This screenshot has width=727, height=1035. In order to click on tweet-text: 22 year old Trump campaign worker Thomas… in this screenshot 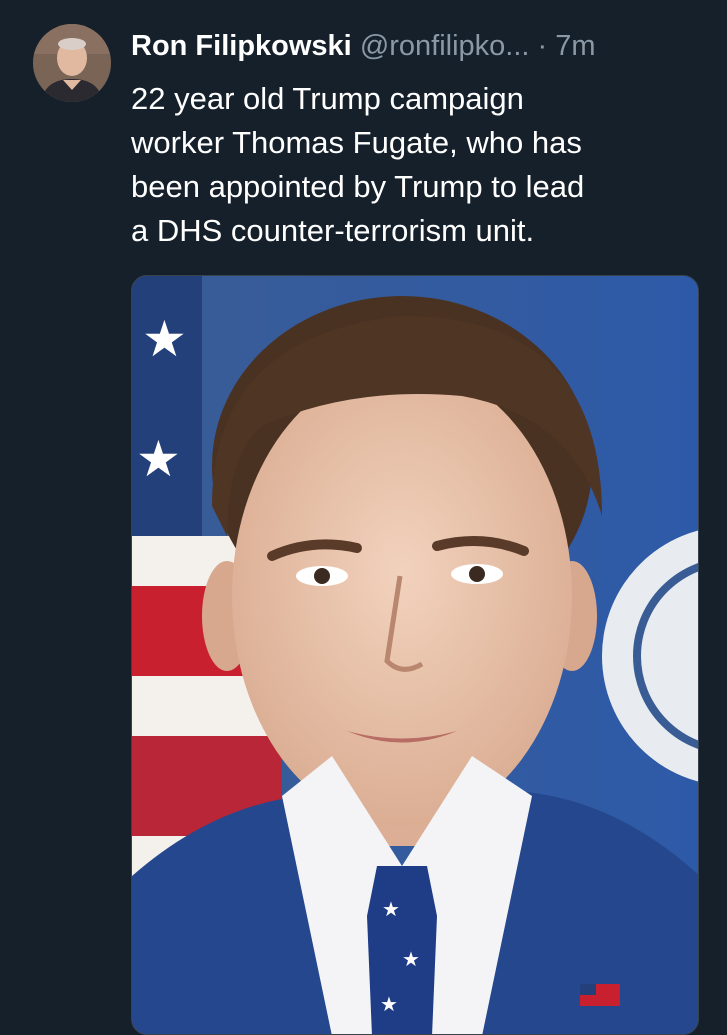, I will do `click(358, 164)`.